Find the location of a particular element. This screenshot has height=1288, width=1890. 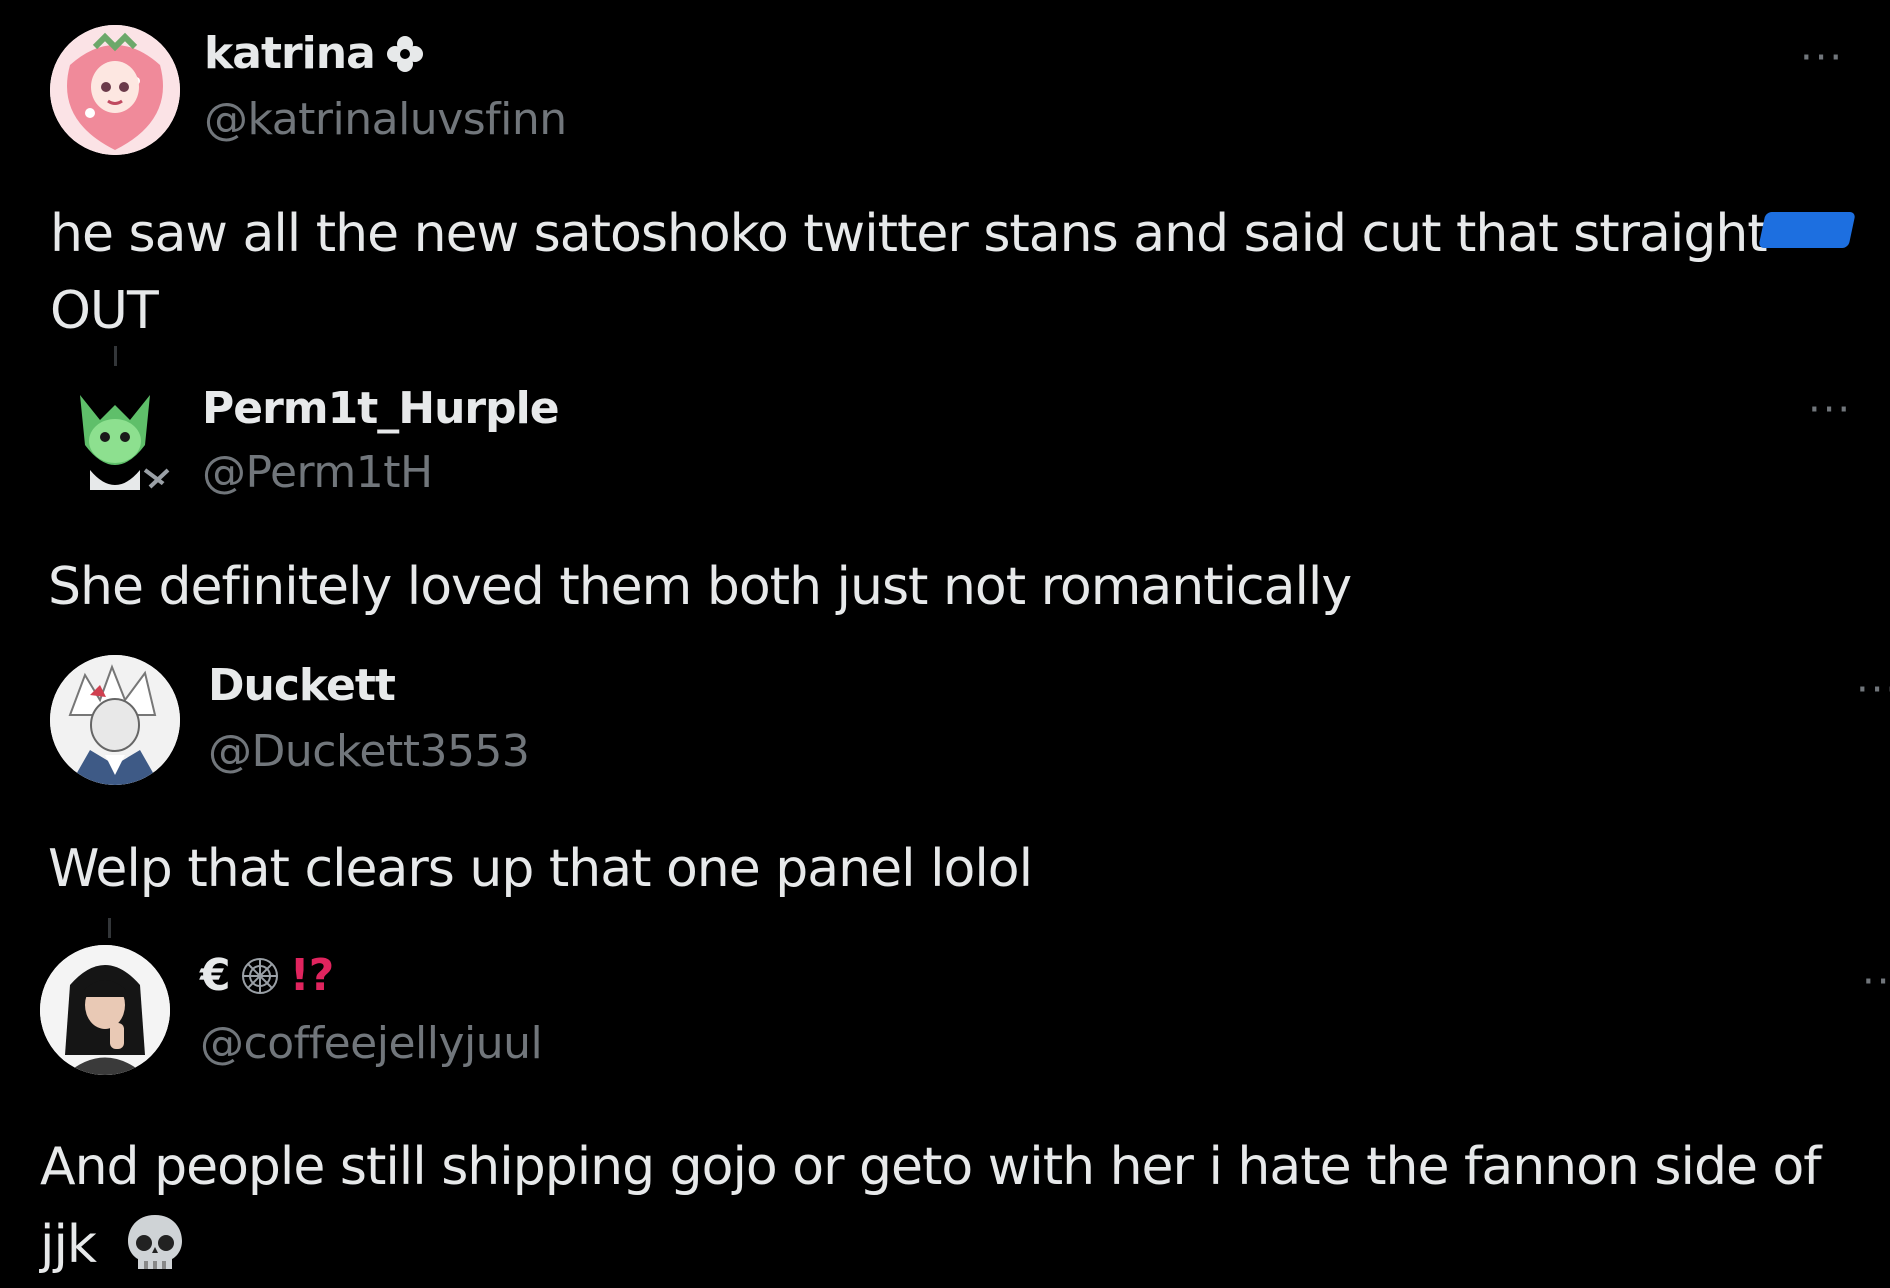

flower-badge-icon is located at coordinates (404, 53).